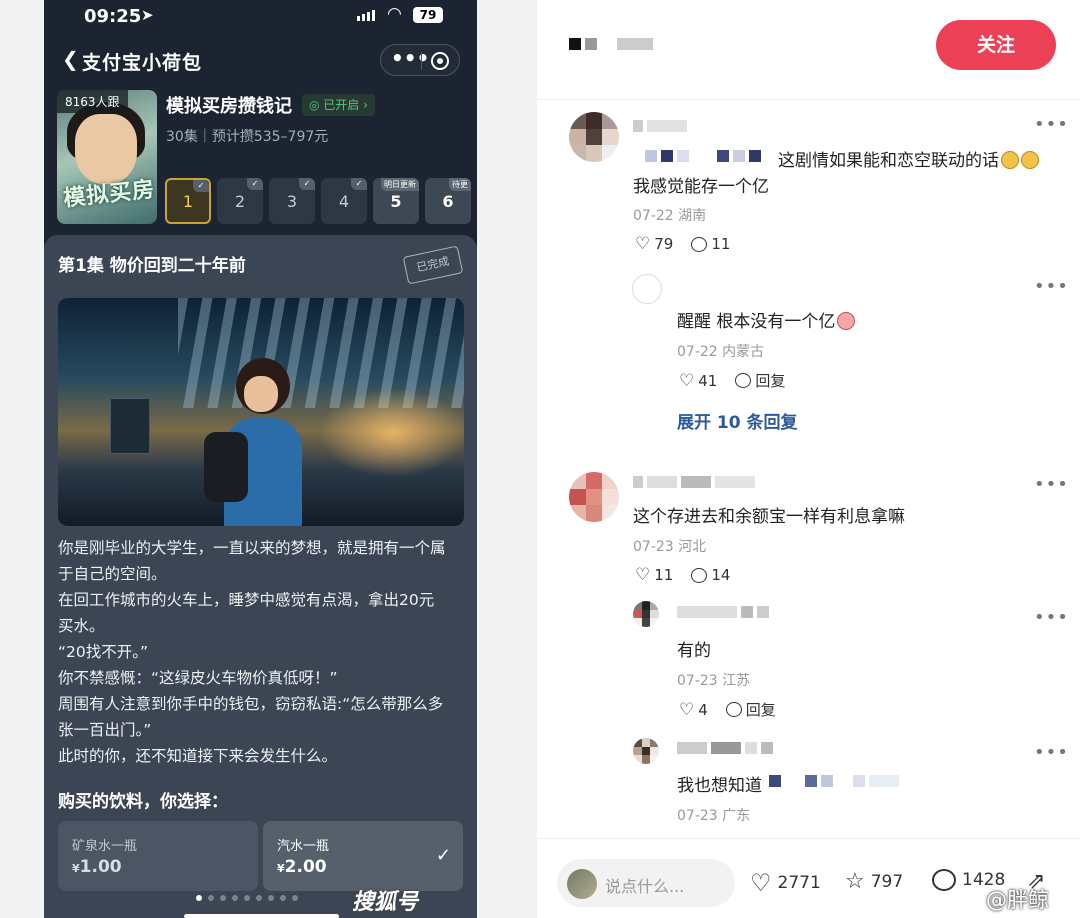 This screenshot has height=918, width=1080. What do you see at coordinates (760, 710) in the screenshot?
I see `reply-label: 回复` at bounding box center [760, 710].